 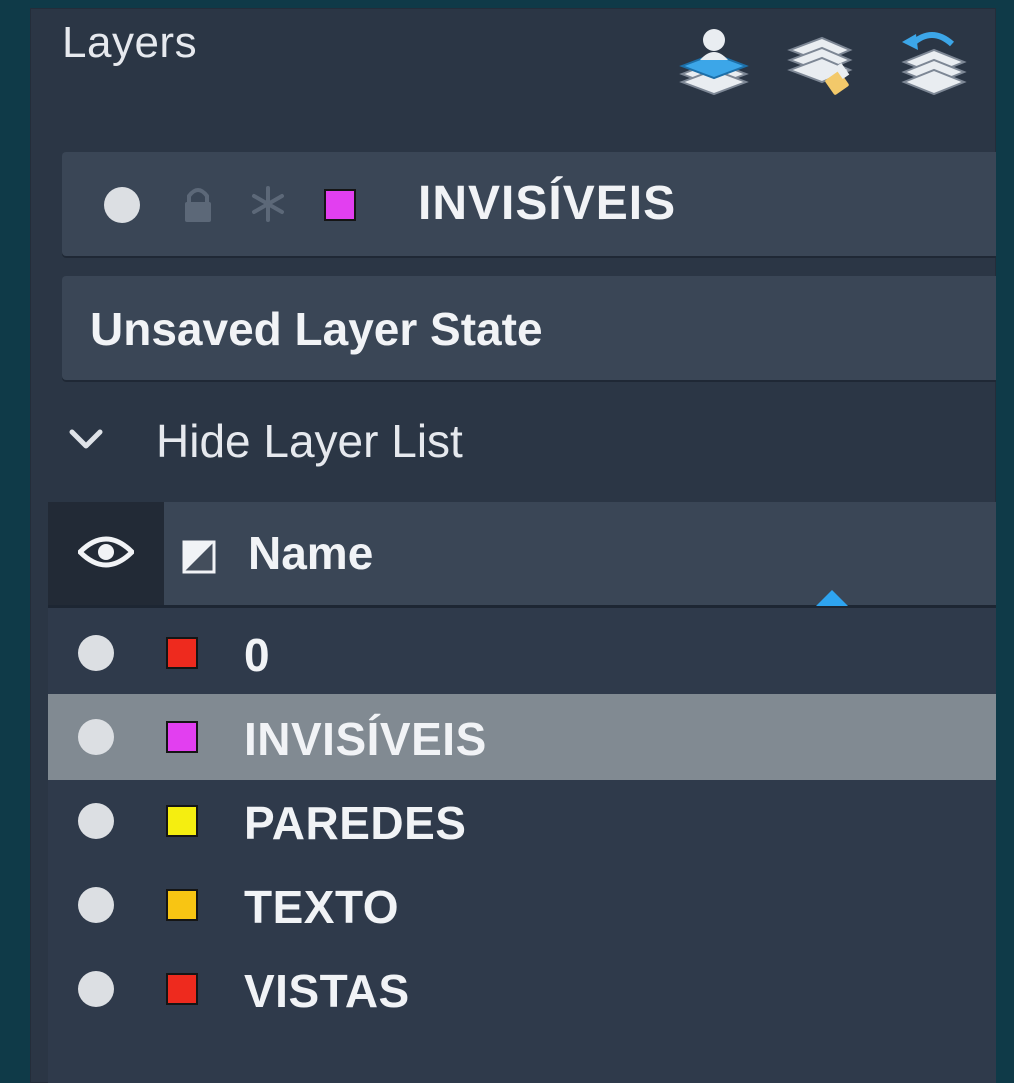 I want to click on layer-name: TEXTO, so click(x=322, y=907).